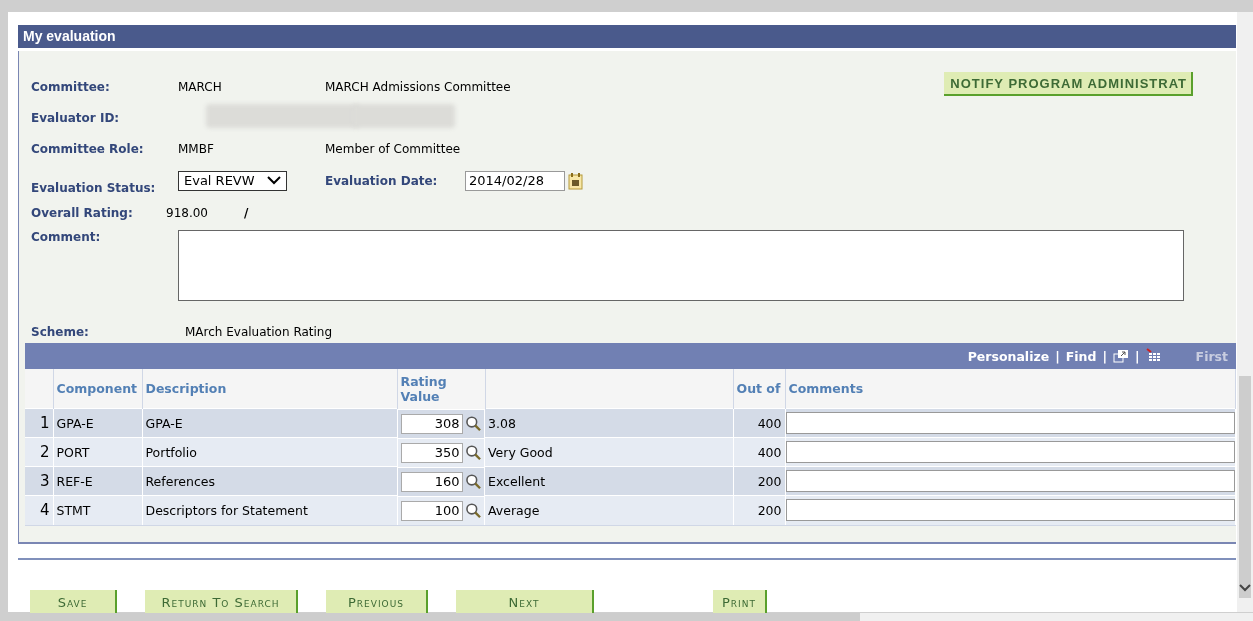 The height and width of the screenshot is (621, 1253). I want to click on rating-field: 350, so click(431, 452).